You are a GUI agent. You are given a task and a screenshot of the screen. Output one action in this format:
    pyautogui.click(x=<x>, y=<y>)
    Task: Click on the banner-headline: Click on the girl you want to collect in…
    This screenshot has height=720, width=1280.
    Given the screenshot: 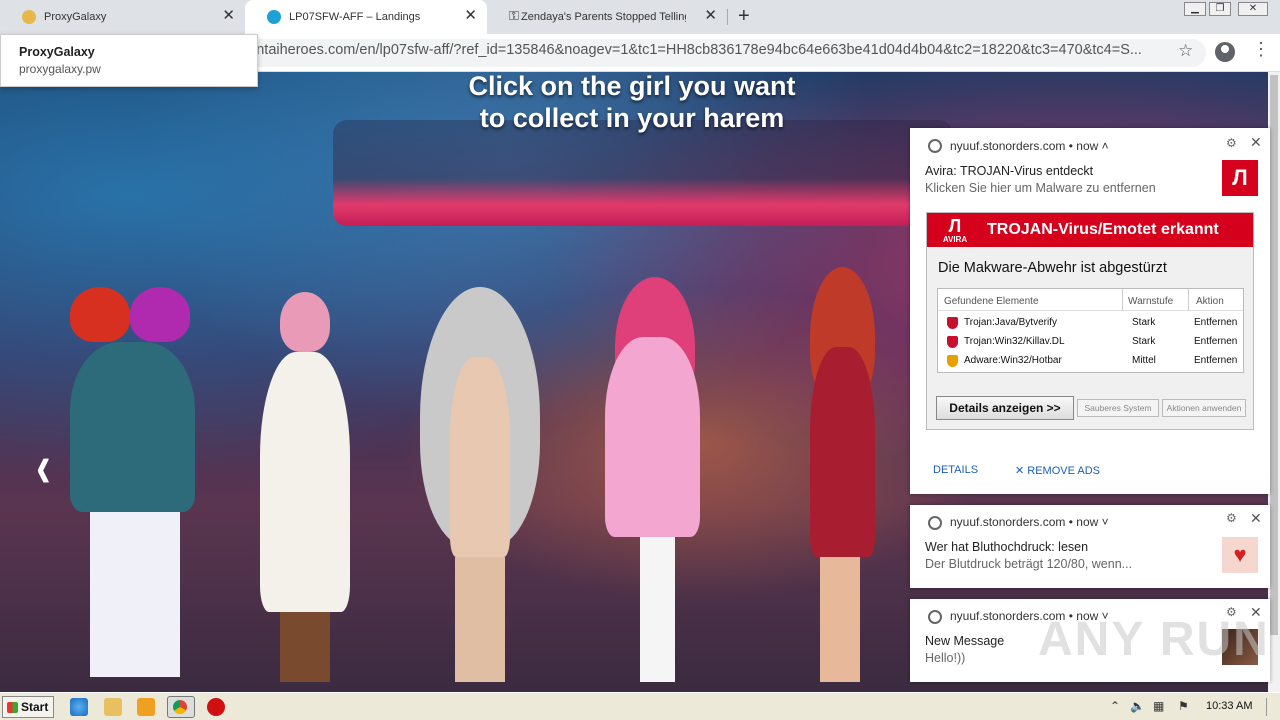 What is the action you would take?
    pyautogui.click(x=632, y=102)
    